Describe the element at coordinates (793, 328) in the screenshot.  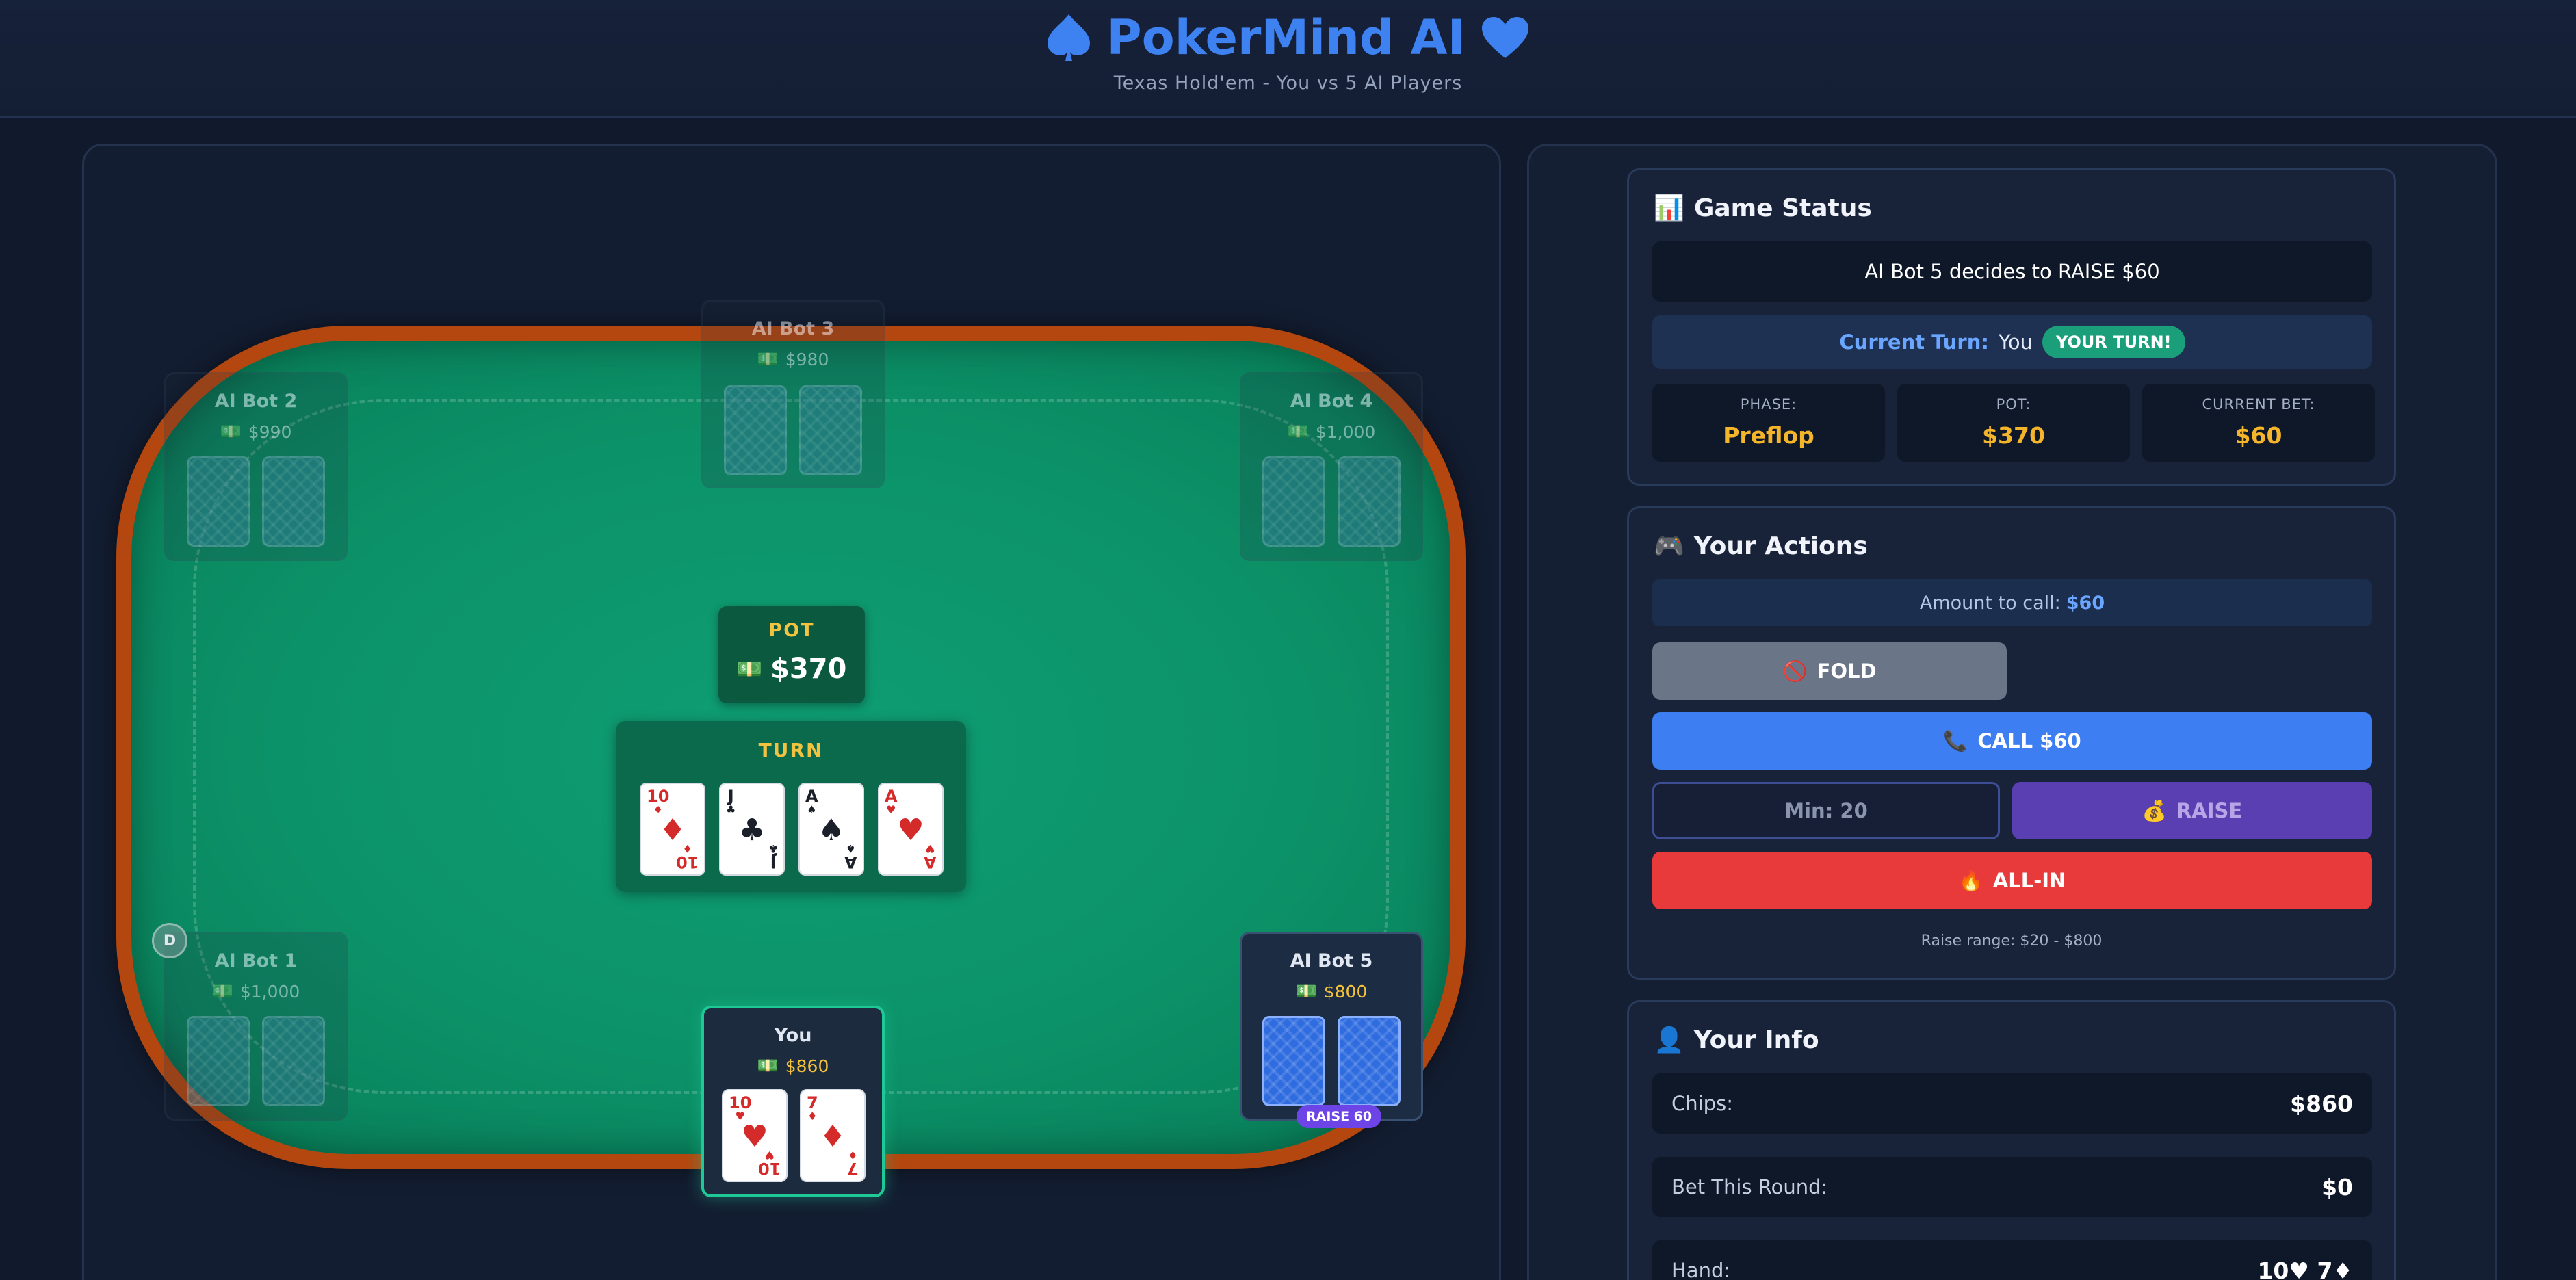
I see `seat-name: AI Bot 3` at that location.